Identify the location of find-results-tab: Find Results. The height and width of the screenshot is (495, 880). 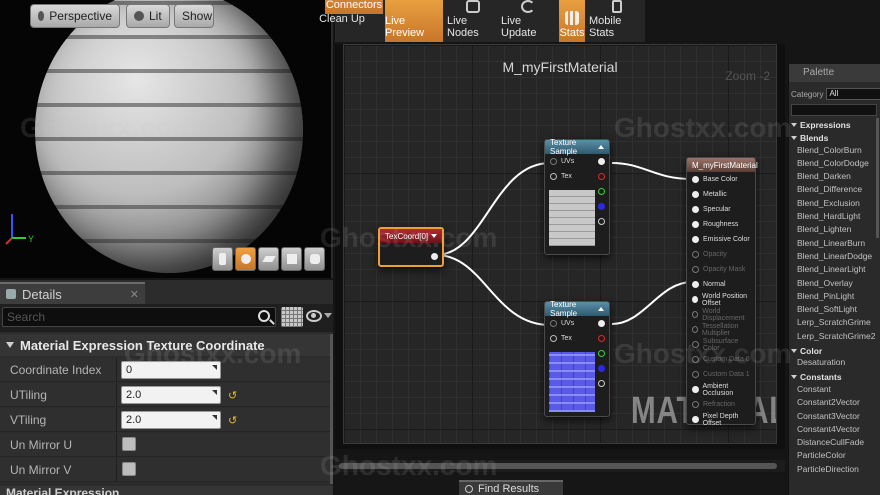
(511, 487).